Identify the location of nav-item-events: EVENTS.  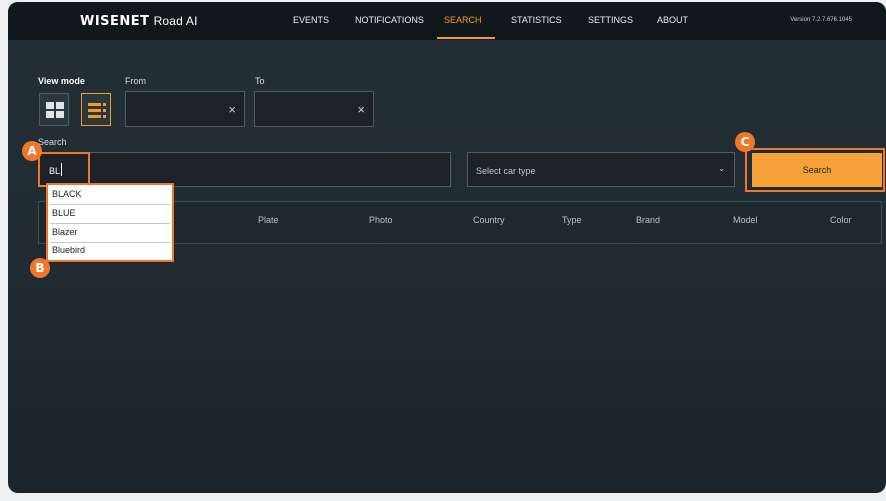
(311, 20).